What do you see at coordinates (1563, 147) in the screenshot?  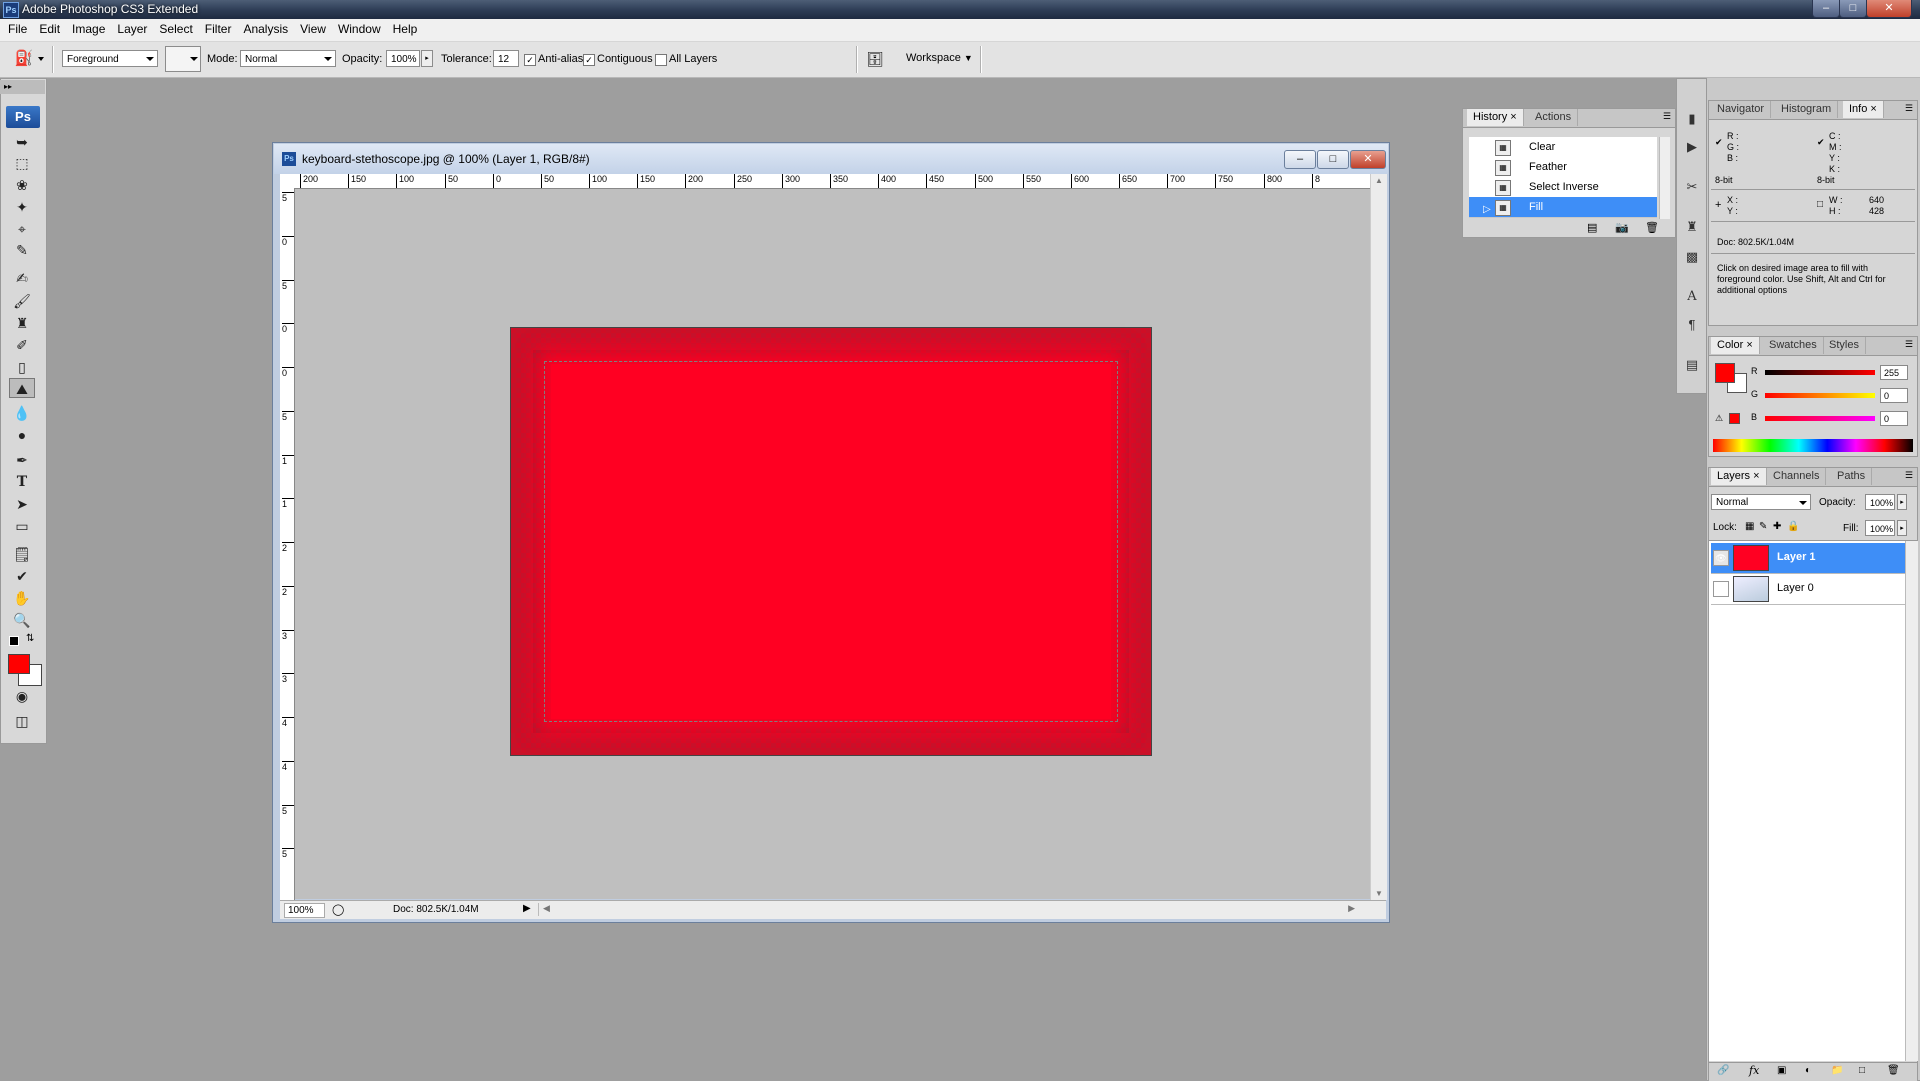 I see `history-item: ▦ Clear` at bounding box center [1563, 147].